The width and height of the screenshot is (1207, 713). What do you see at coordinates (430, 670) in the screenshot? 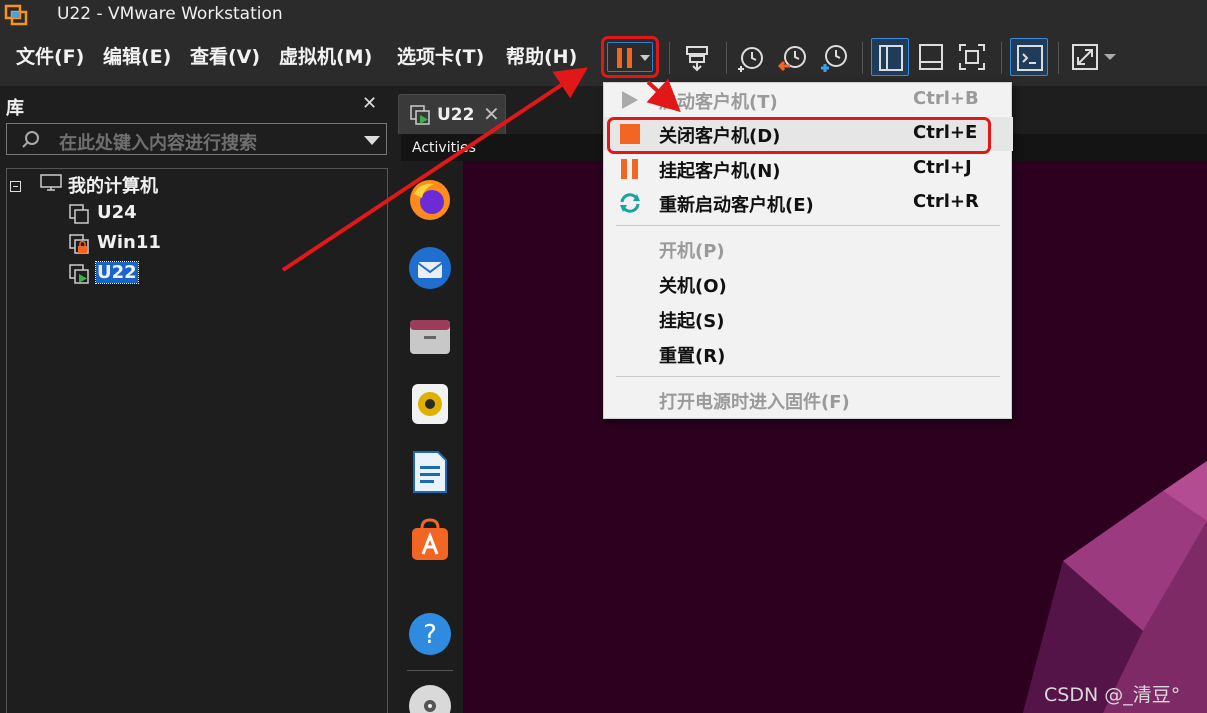
I see `dock-divider` at bounding box center [430, 670].